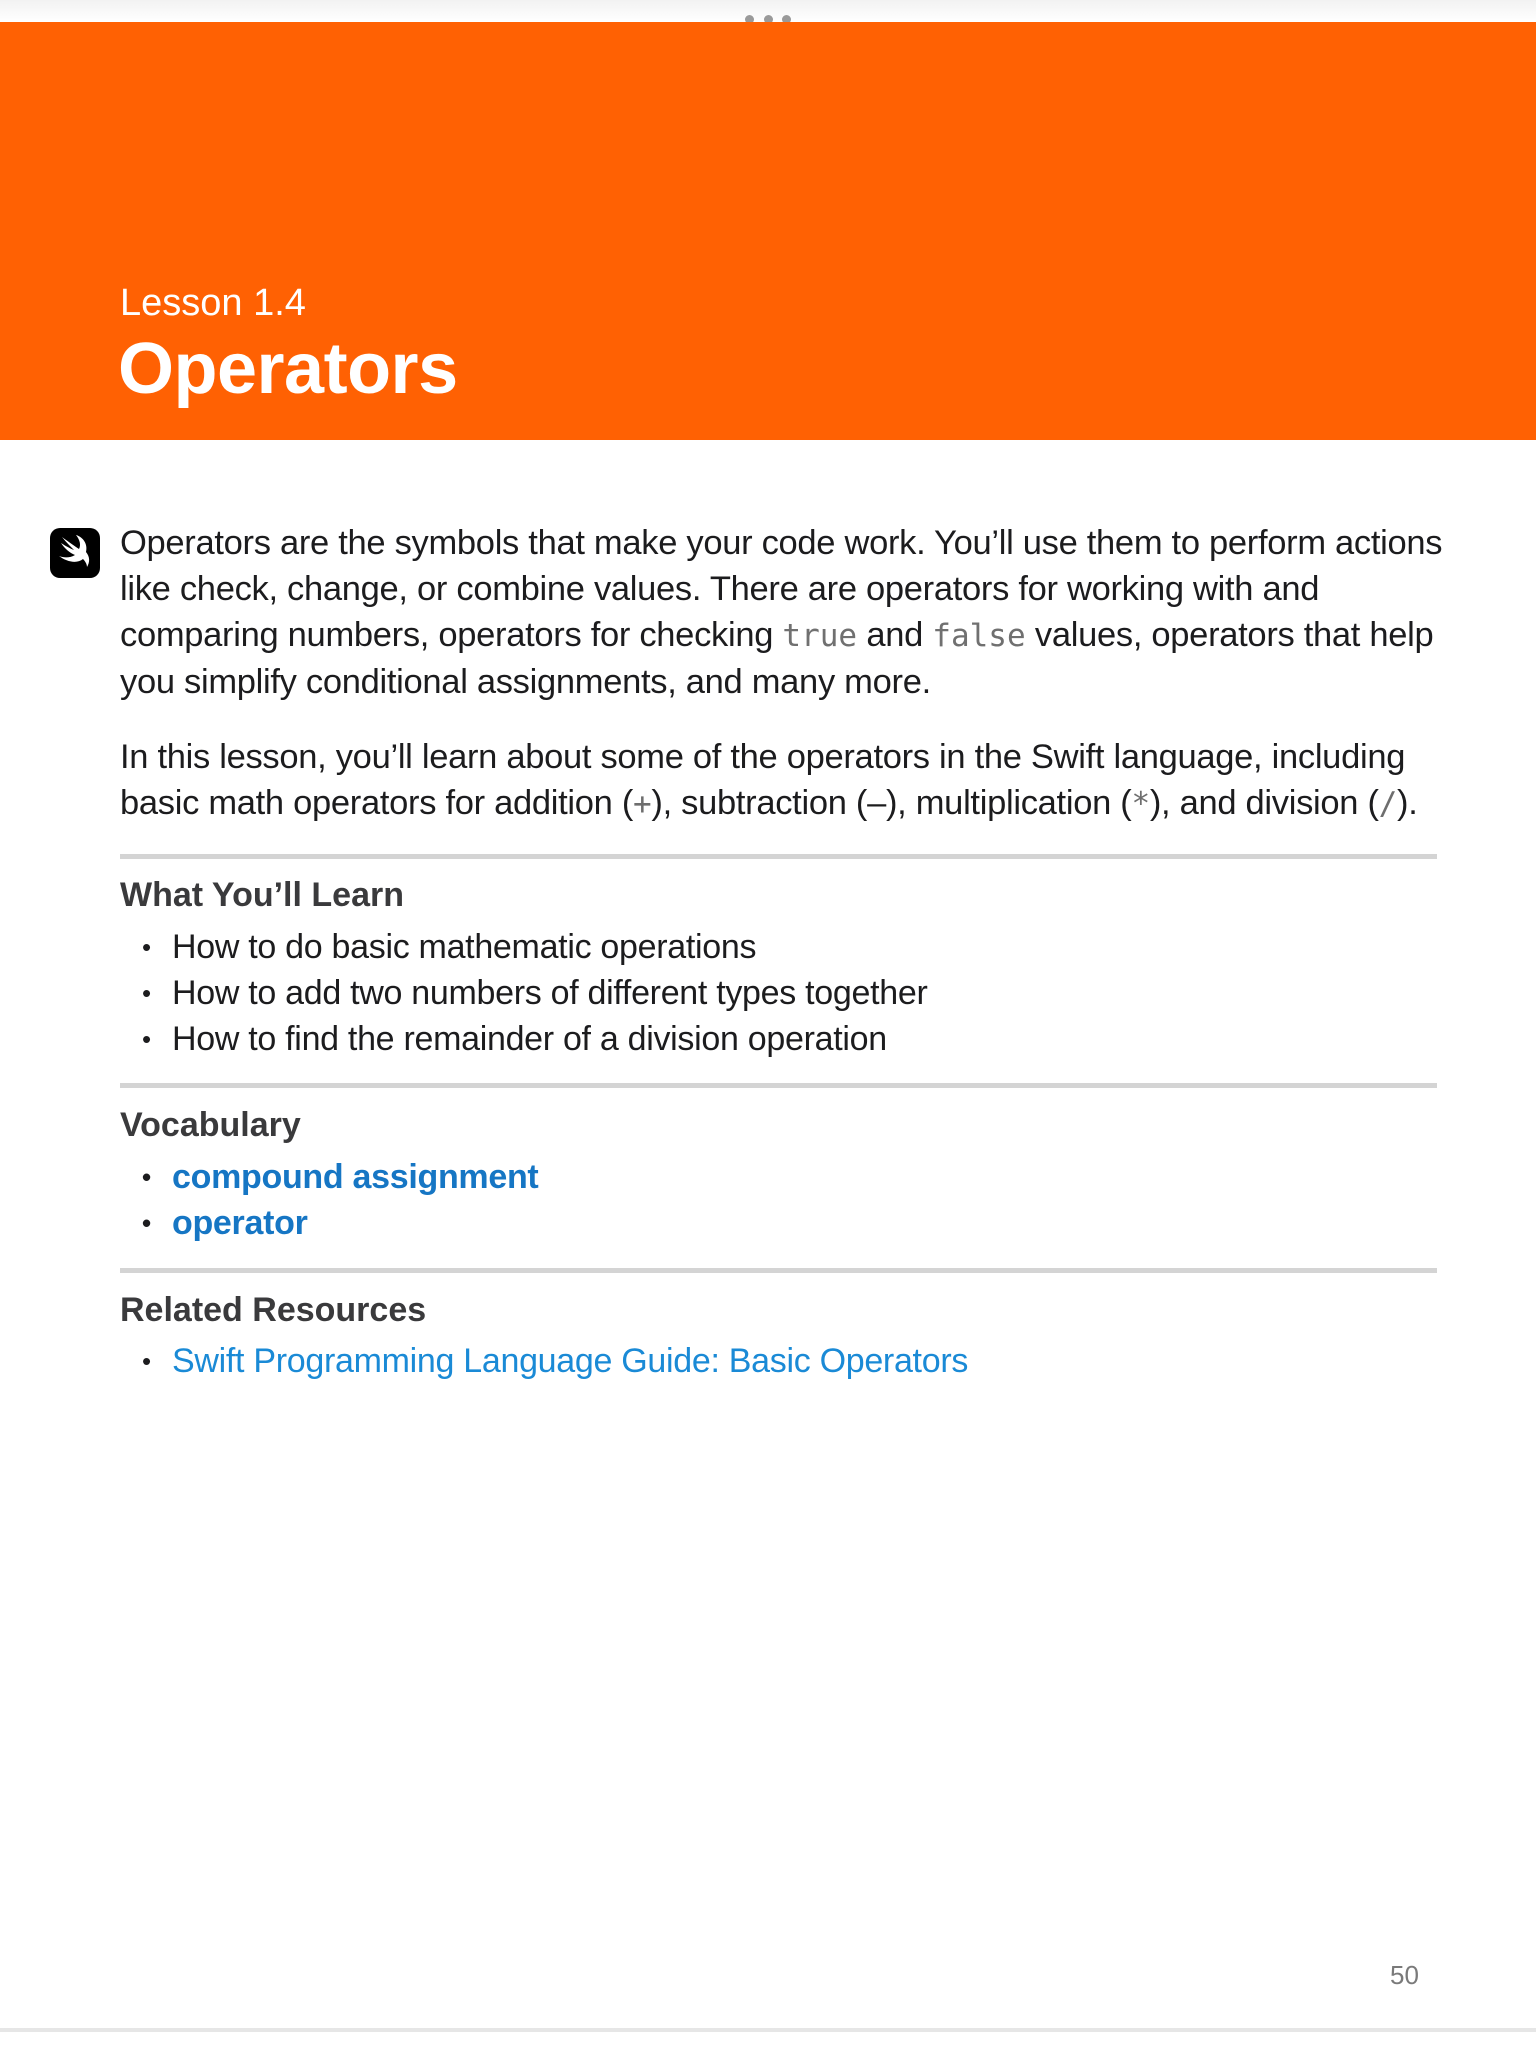 This screenshot has width=1536, height=2048. What do you see at coordinates (288, 369) in the screenshot?
I see `lesson-title: Operators` at bounding box center [288, 369].